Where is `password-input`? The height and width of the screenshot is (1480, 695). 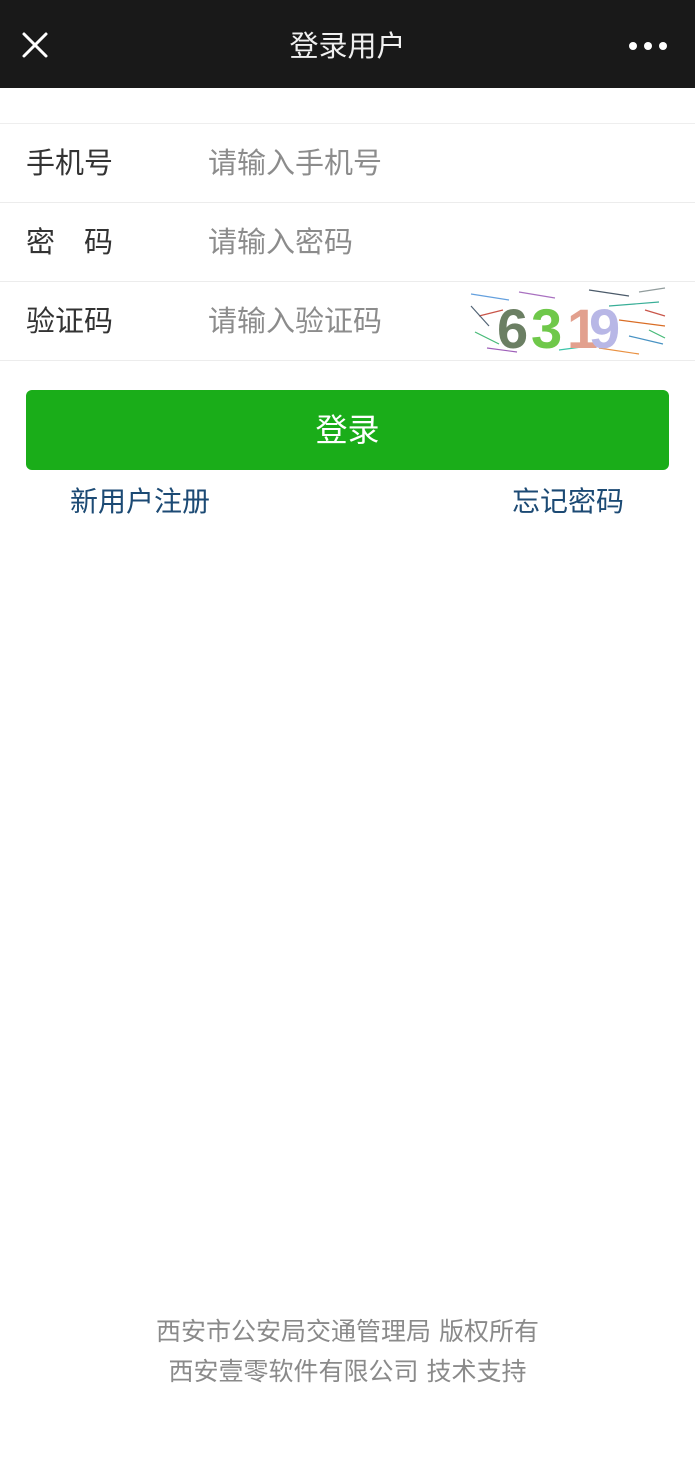 password-input is located at coordinates (333, 242).